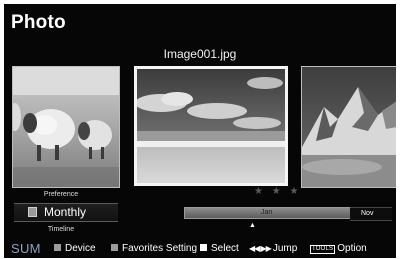 Image resolution: width=400 pixels, height=259 pixels. I want to click on select-label: Select, so click(225, 248).